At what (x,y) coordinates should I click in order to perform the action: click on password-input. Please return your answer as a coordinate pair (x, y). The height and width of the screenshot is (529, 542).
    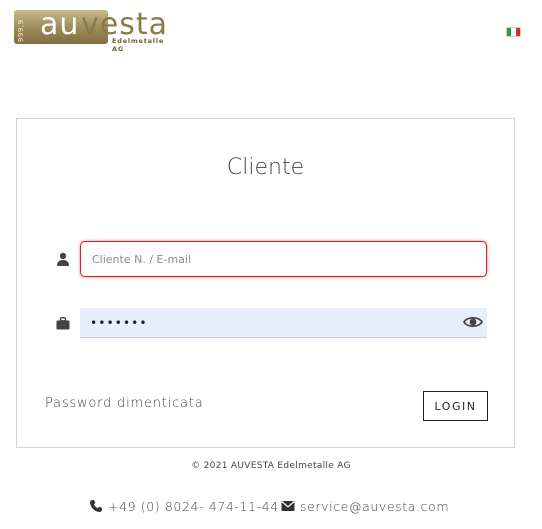
    Looking at the image, I should click on (265, 322).